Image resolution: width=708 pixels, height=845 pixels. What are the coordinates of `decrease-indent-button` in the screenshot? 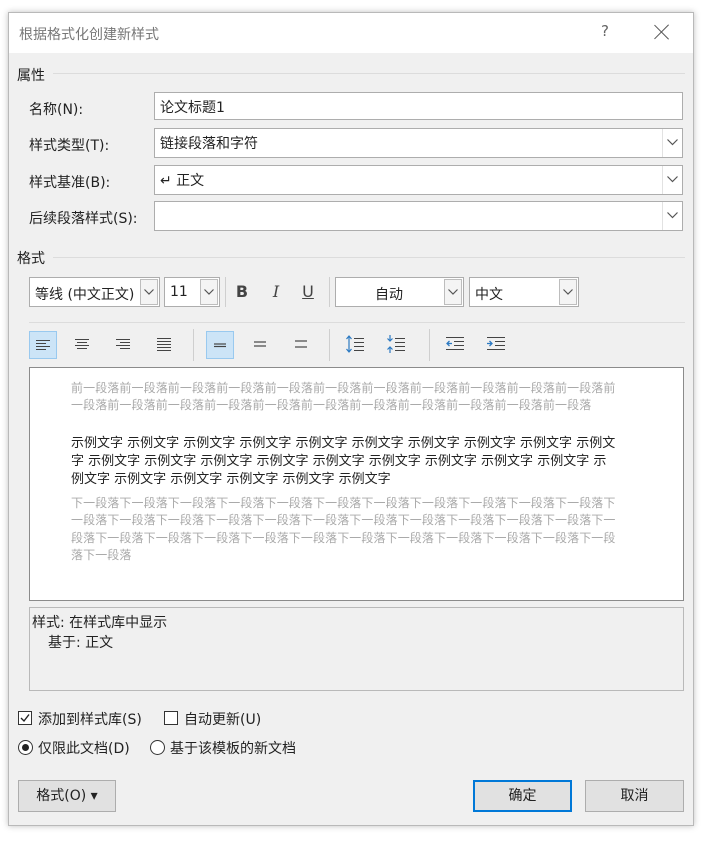 It's located at (456, 345).